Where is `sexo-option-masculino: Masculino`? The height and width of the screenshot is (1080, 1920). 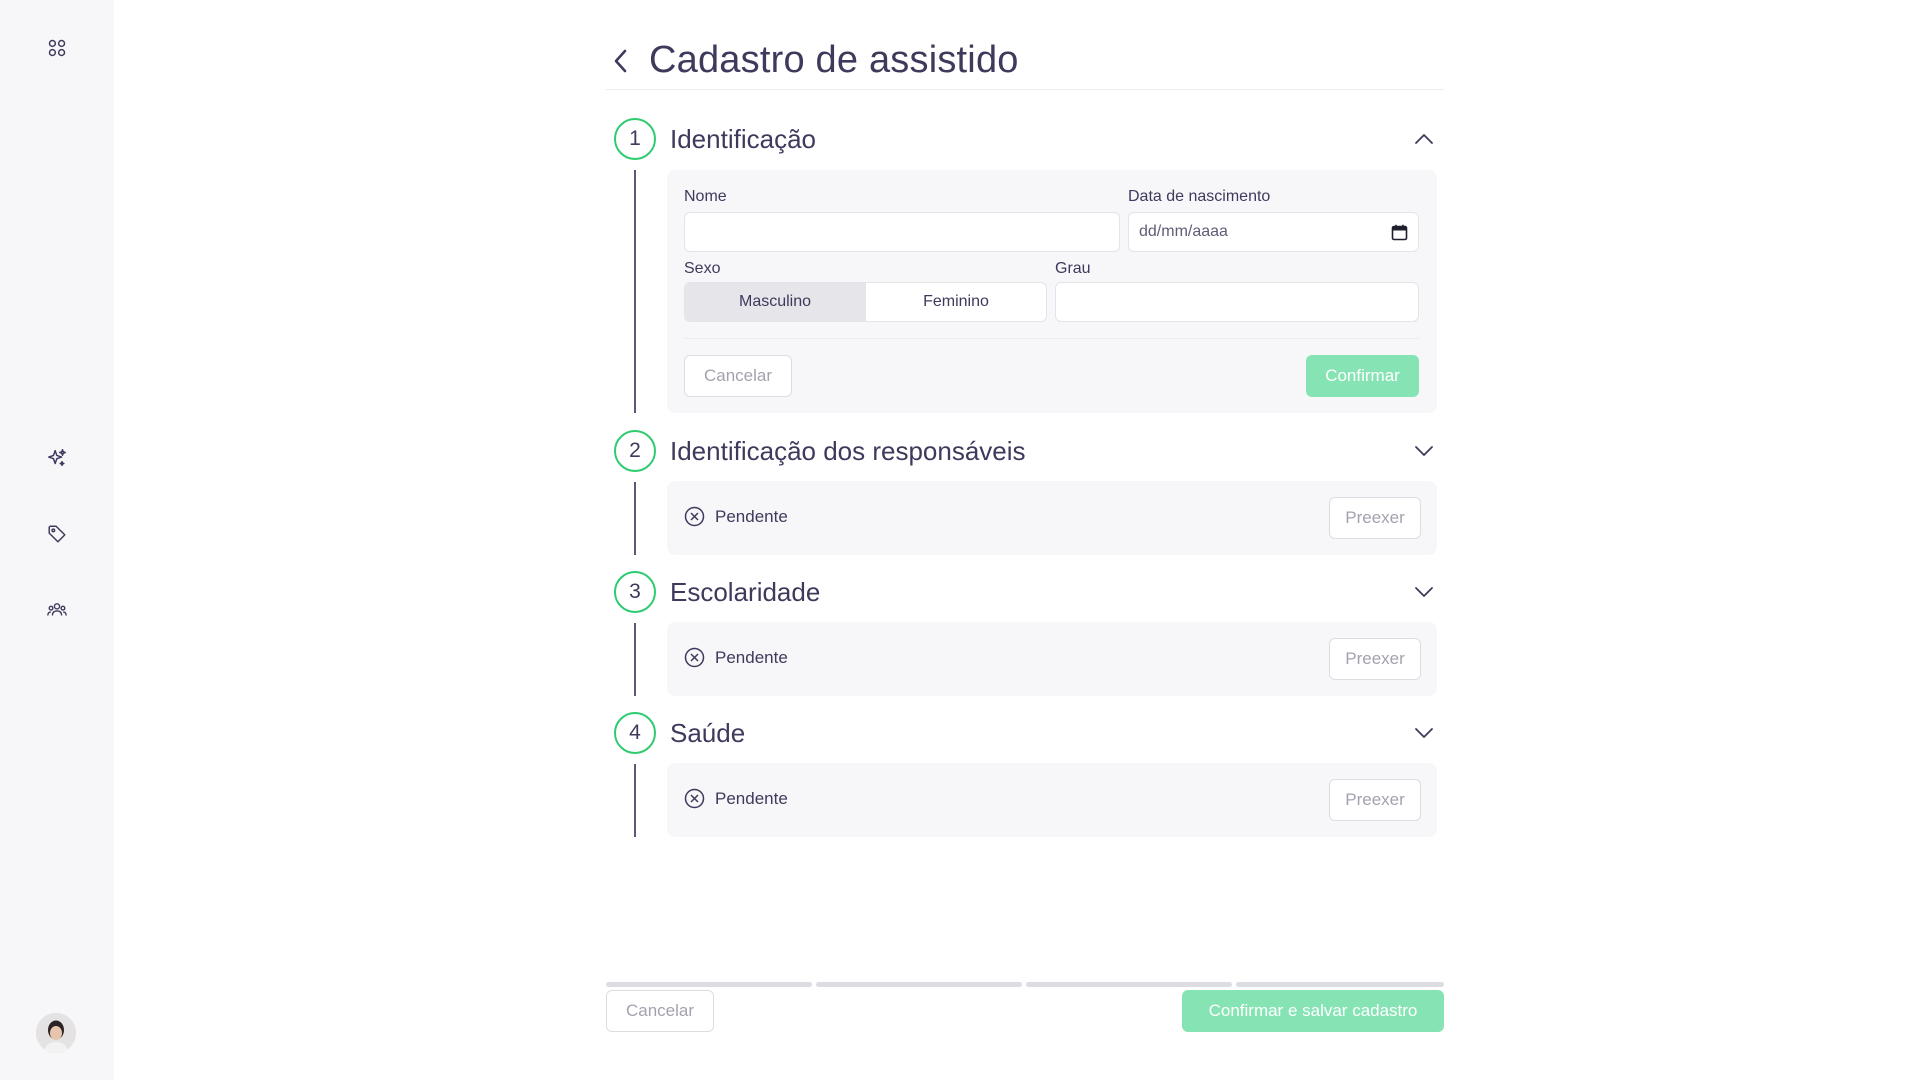 sexo-option-masculino: Masculino is located at coordinates (775, 302).